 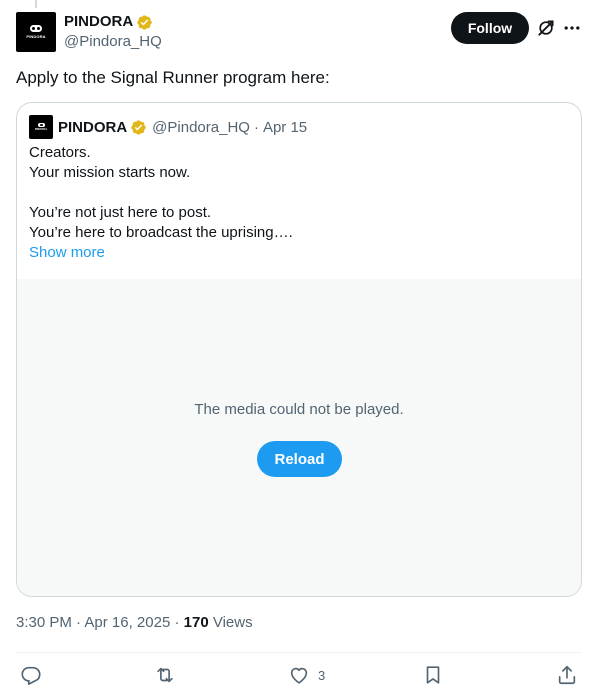 What do you see at coordinates (567, 675) in the screenshot?
I see `share-icon` at bounding box center [567, 675].